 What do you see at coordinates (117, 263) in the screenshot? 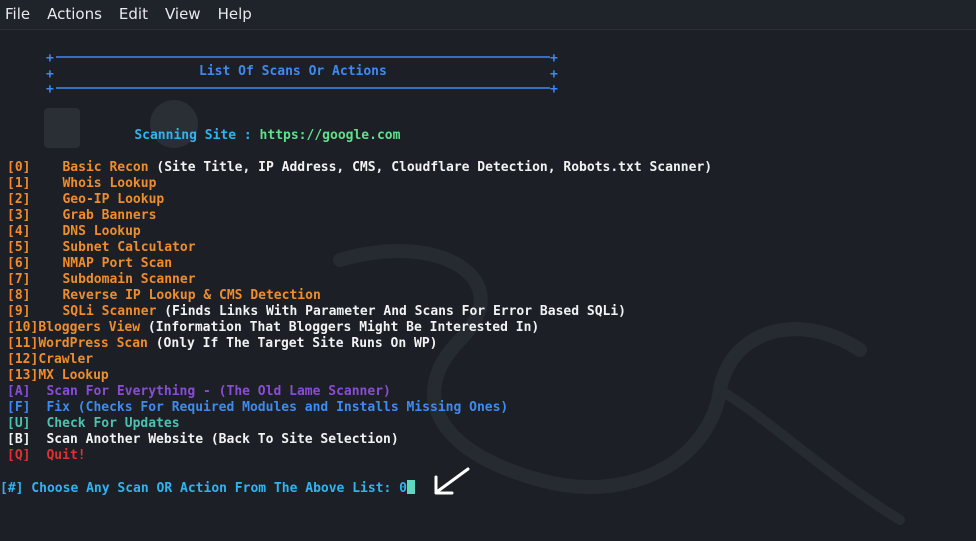
I see `option-name: NMAP Port Scan` at bounding box center [117, 263].